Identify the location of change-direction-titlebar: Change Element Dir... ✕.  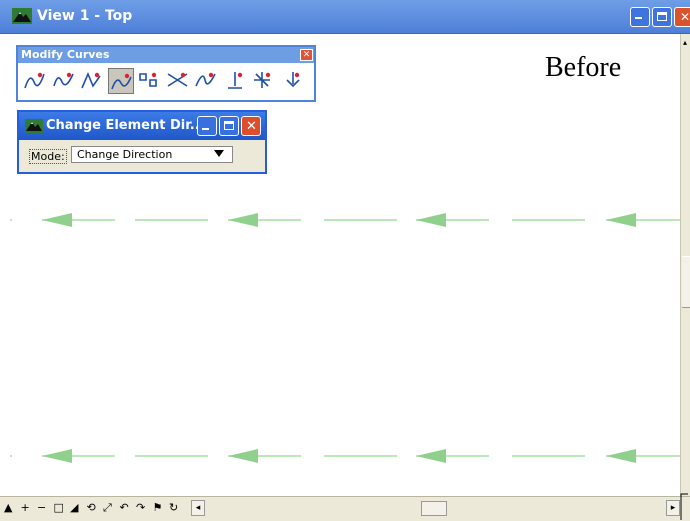
(142, 126).